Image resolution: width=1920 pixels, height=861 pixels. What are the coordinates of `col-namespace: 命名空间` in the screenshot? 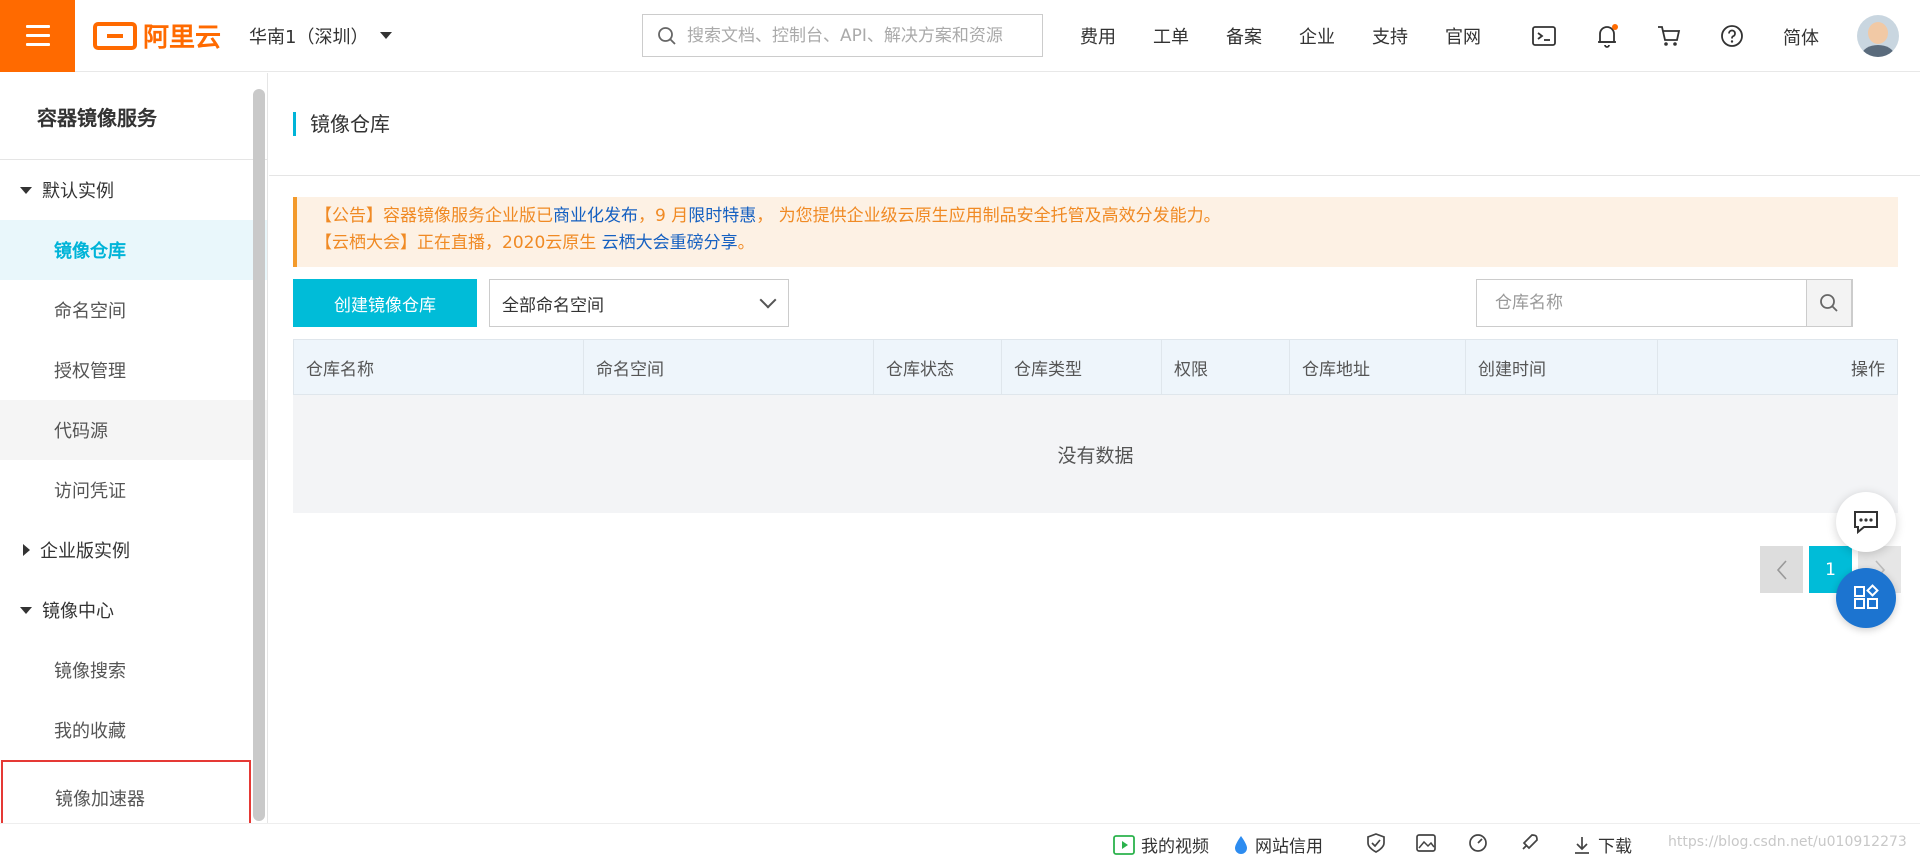 It's located at (729, 367).